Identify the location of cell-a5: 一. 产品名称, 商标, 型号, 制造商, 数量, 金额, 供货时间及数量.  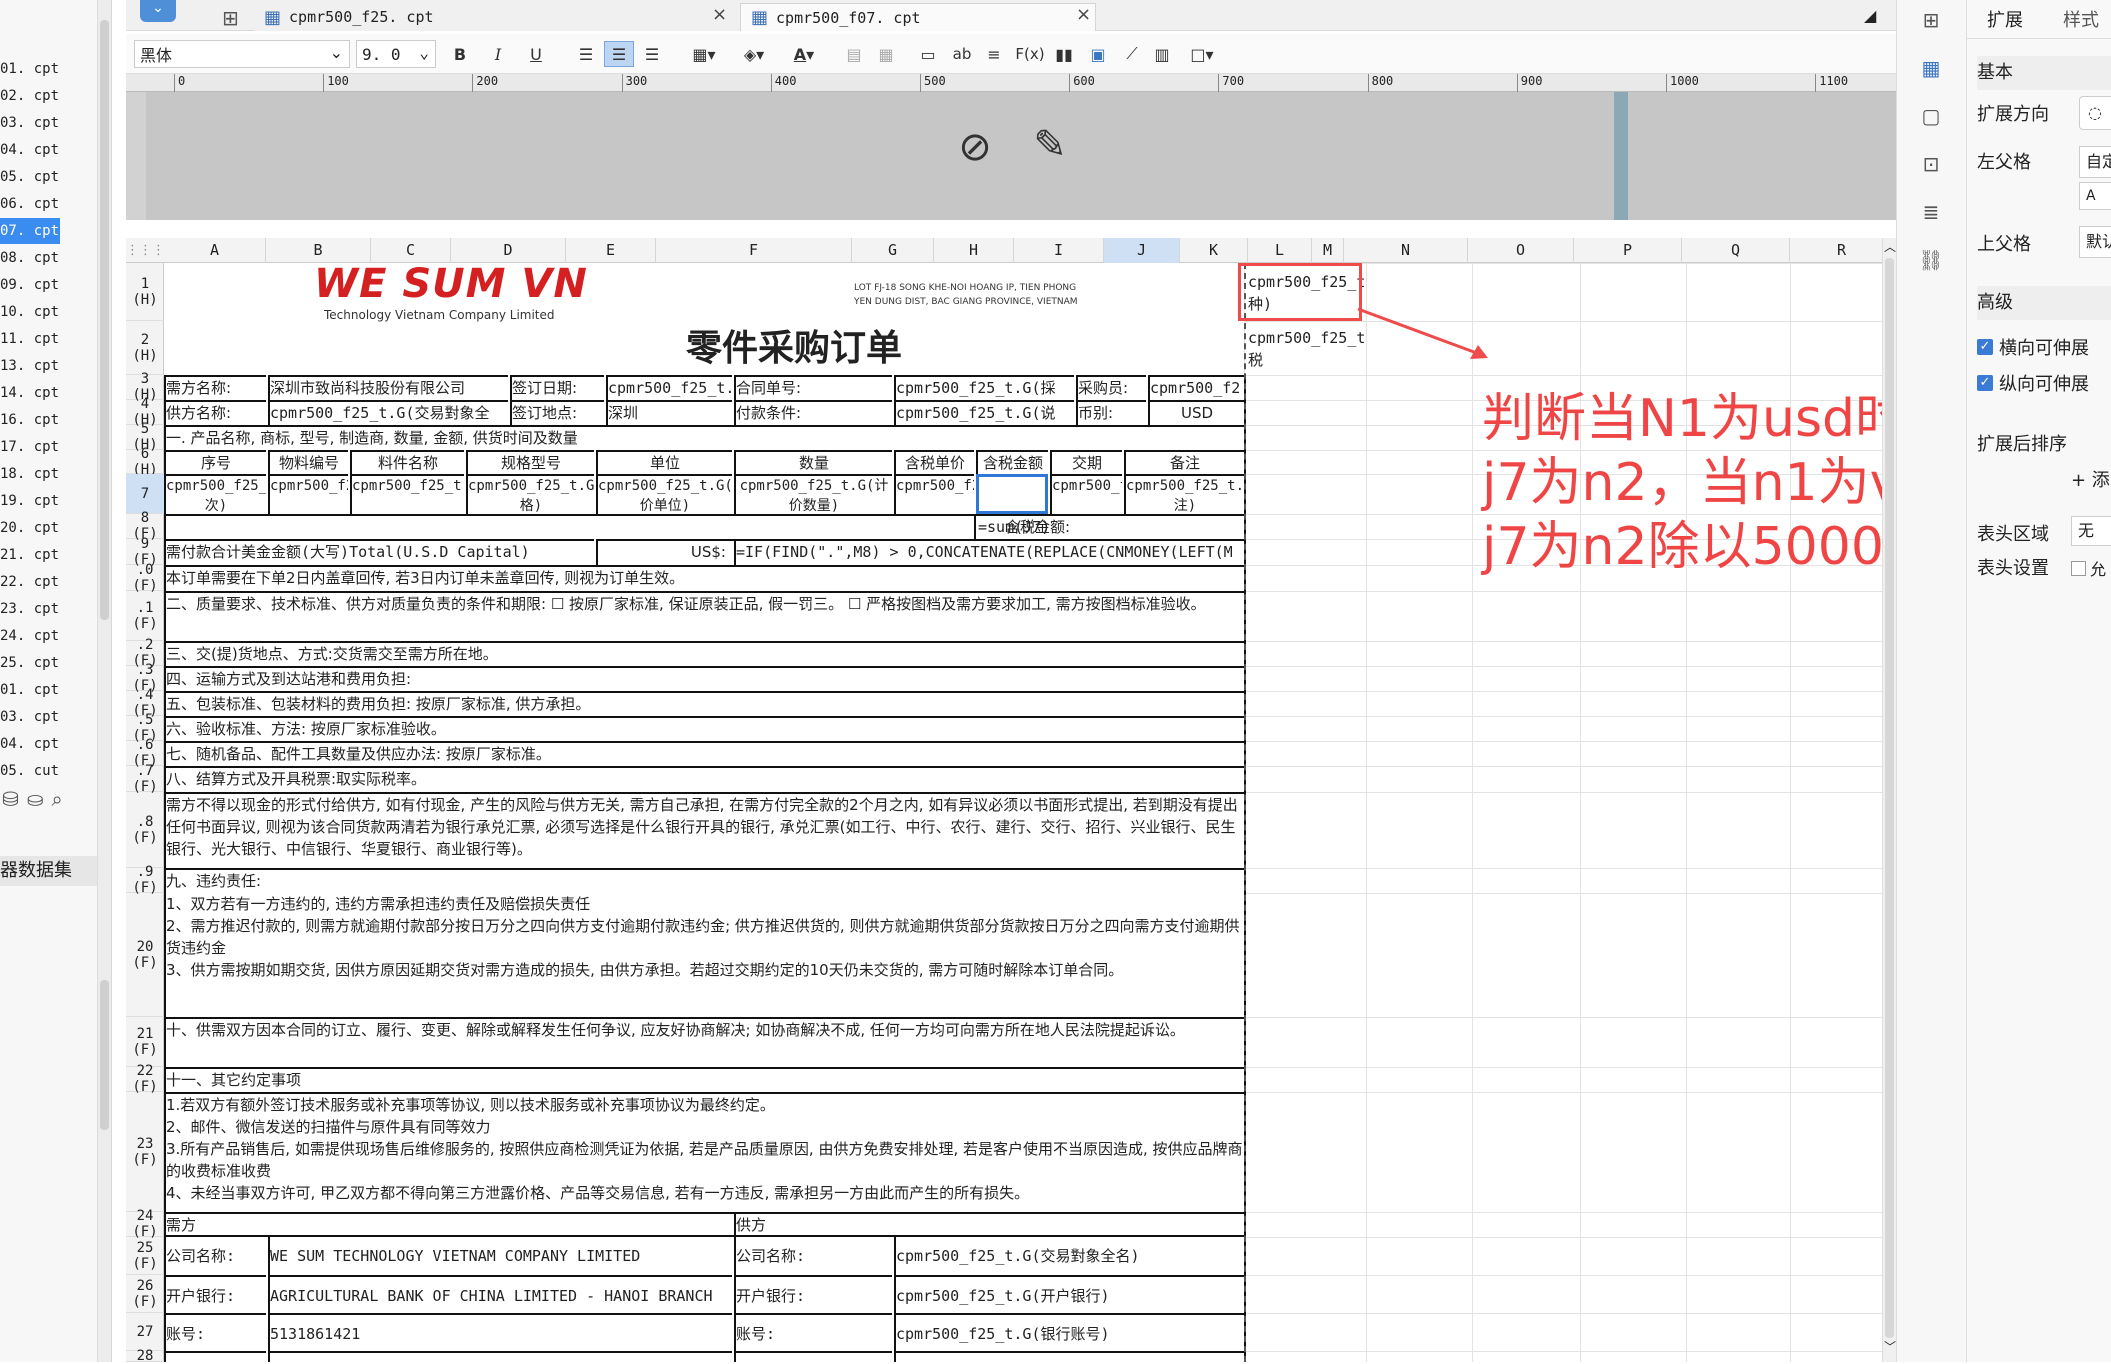
(705, 437).